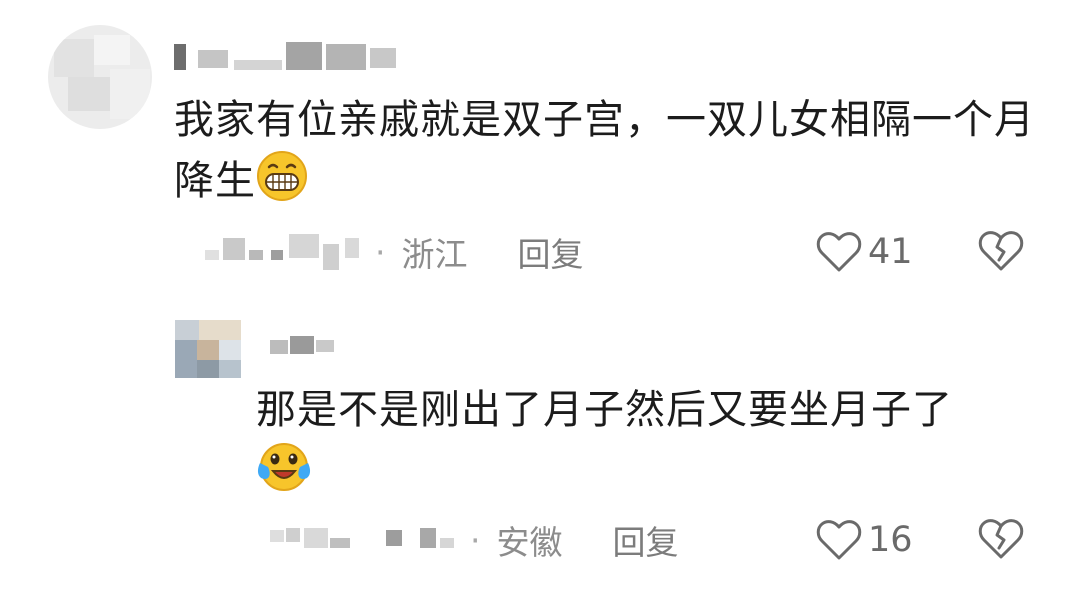 This screenshot has width=1080, height=597. What do you see at coordinates (282, 184) in the screenshot?
I see `grinning-face-emoji` at bounding box center [282, 184].